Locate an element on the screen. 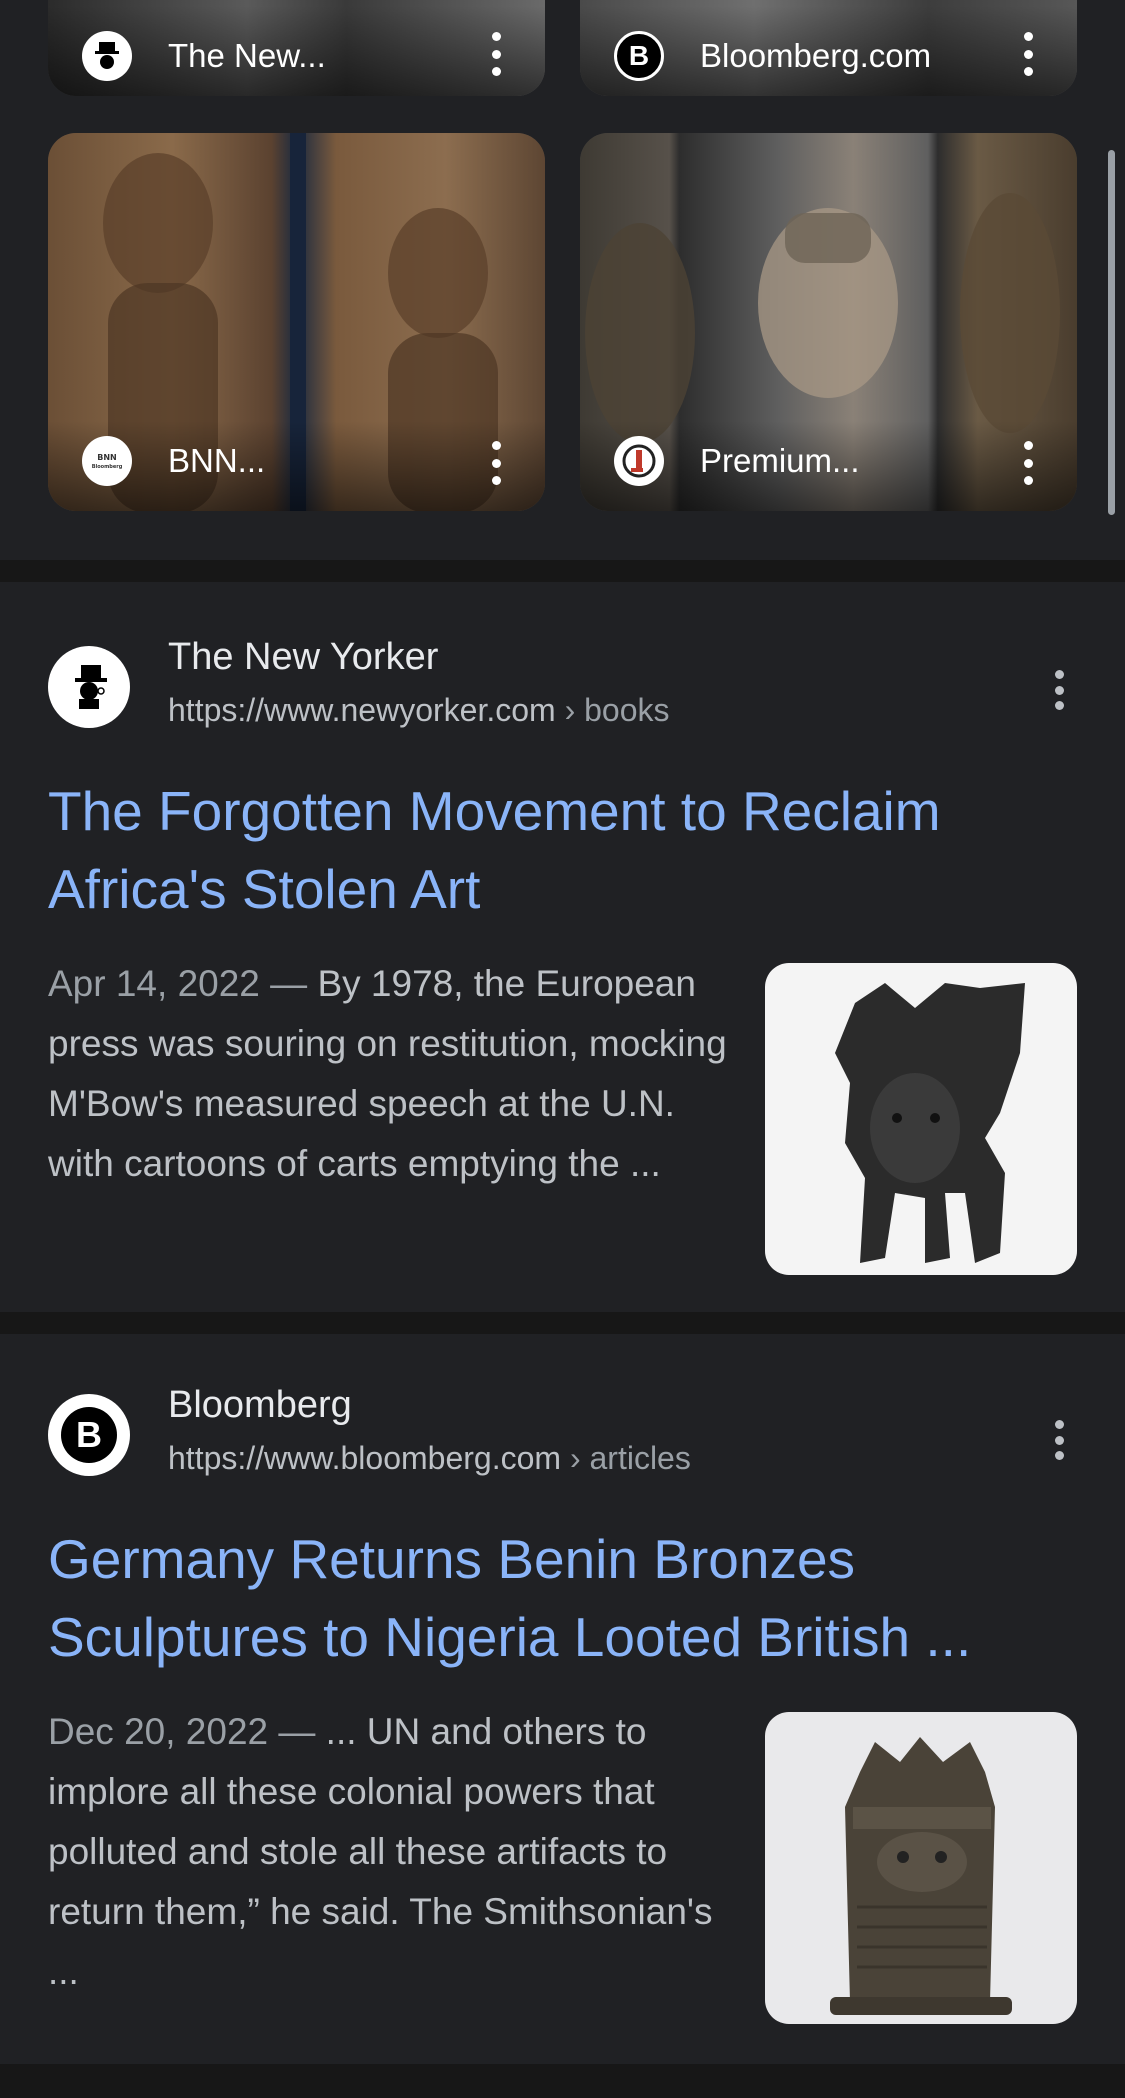  site-url: https://www.newyorker.com › books is located at coordinates (419, 710).